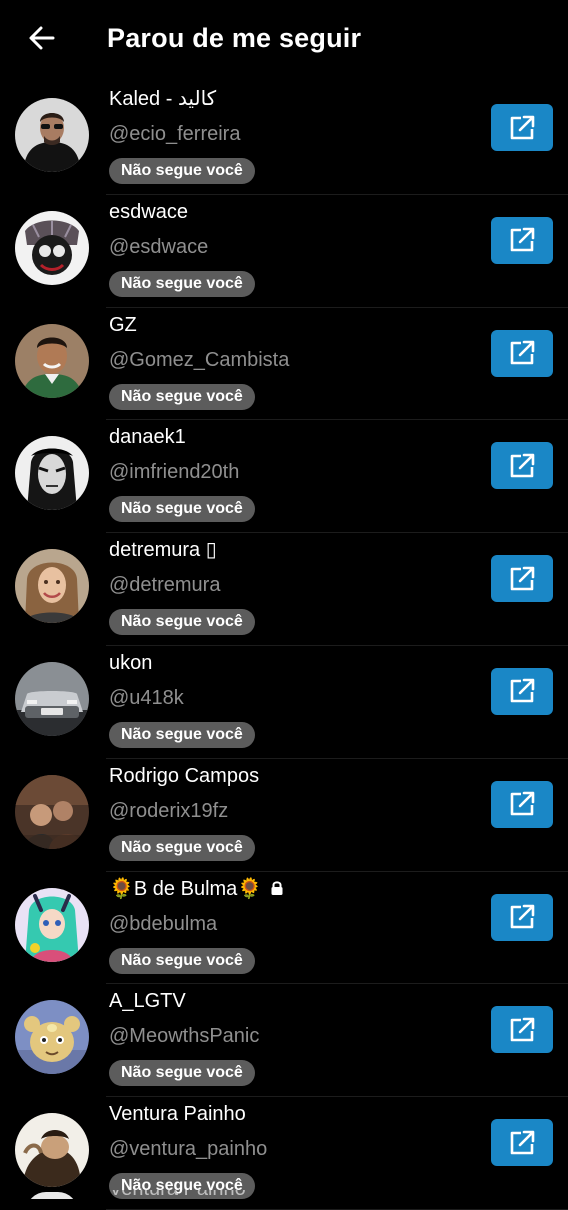 This screenshot has width=568, height=1210. Describe the element at coordinates (163, 99) in the screenshot. I see `user-display-name: Kaled - كاليد` at that location.